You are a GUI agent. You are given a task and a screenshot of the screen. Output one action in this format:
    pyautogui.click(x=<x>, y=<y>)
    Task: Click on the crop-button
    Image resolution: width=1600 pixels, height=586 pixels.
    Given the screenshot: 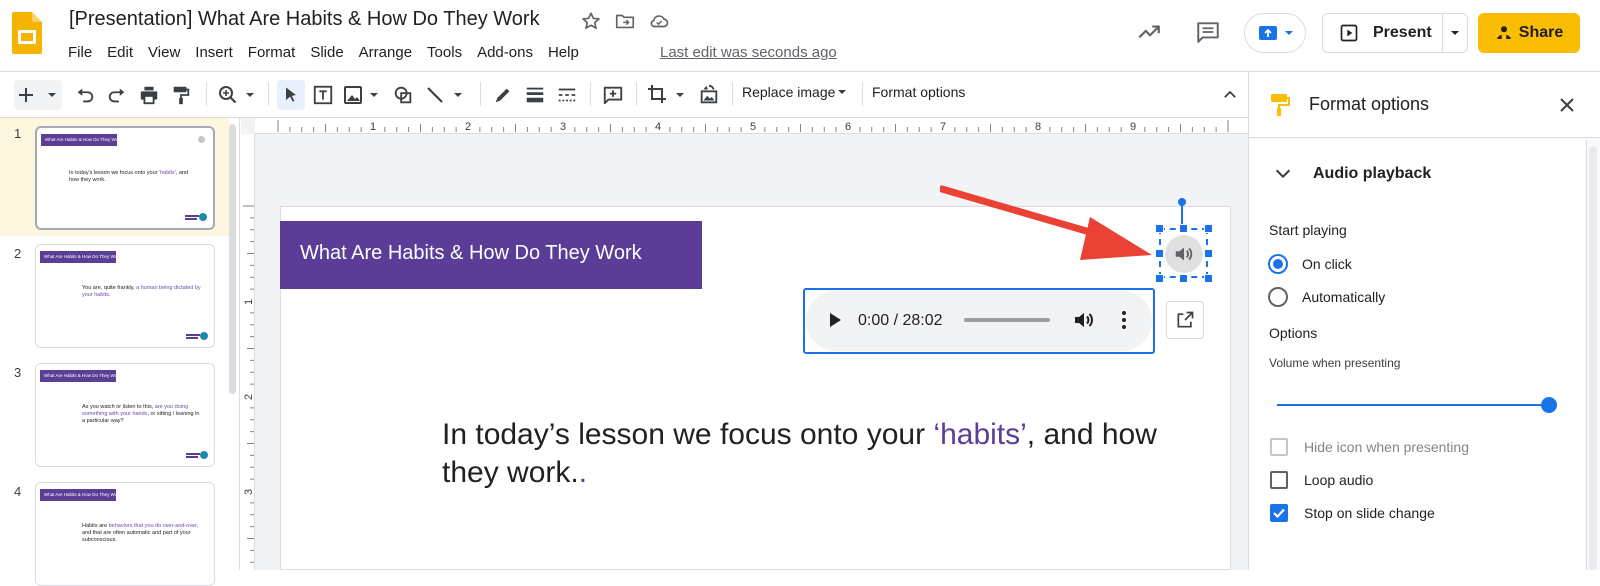 What is the action you would take?
    pyautogui.click(x=668, y=95)
    